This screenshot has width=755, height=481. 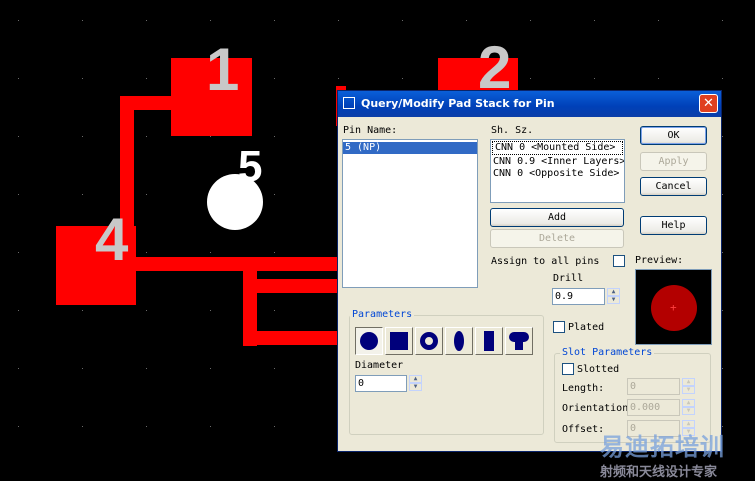 What do you see at coordinates (410, 148) in the screenshot?
I see `pin-name-item: 5 (NP)` at bounding box center [410, 148].